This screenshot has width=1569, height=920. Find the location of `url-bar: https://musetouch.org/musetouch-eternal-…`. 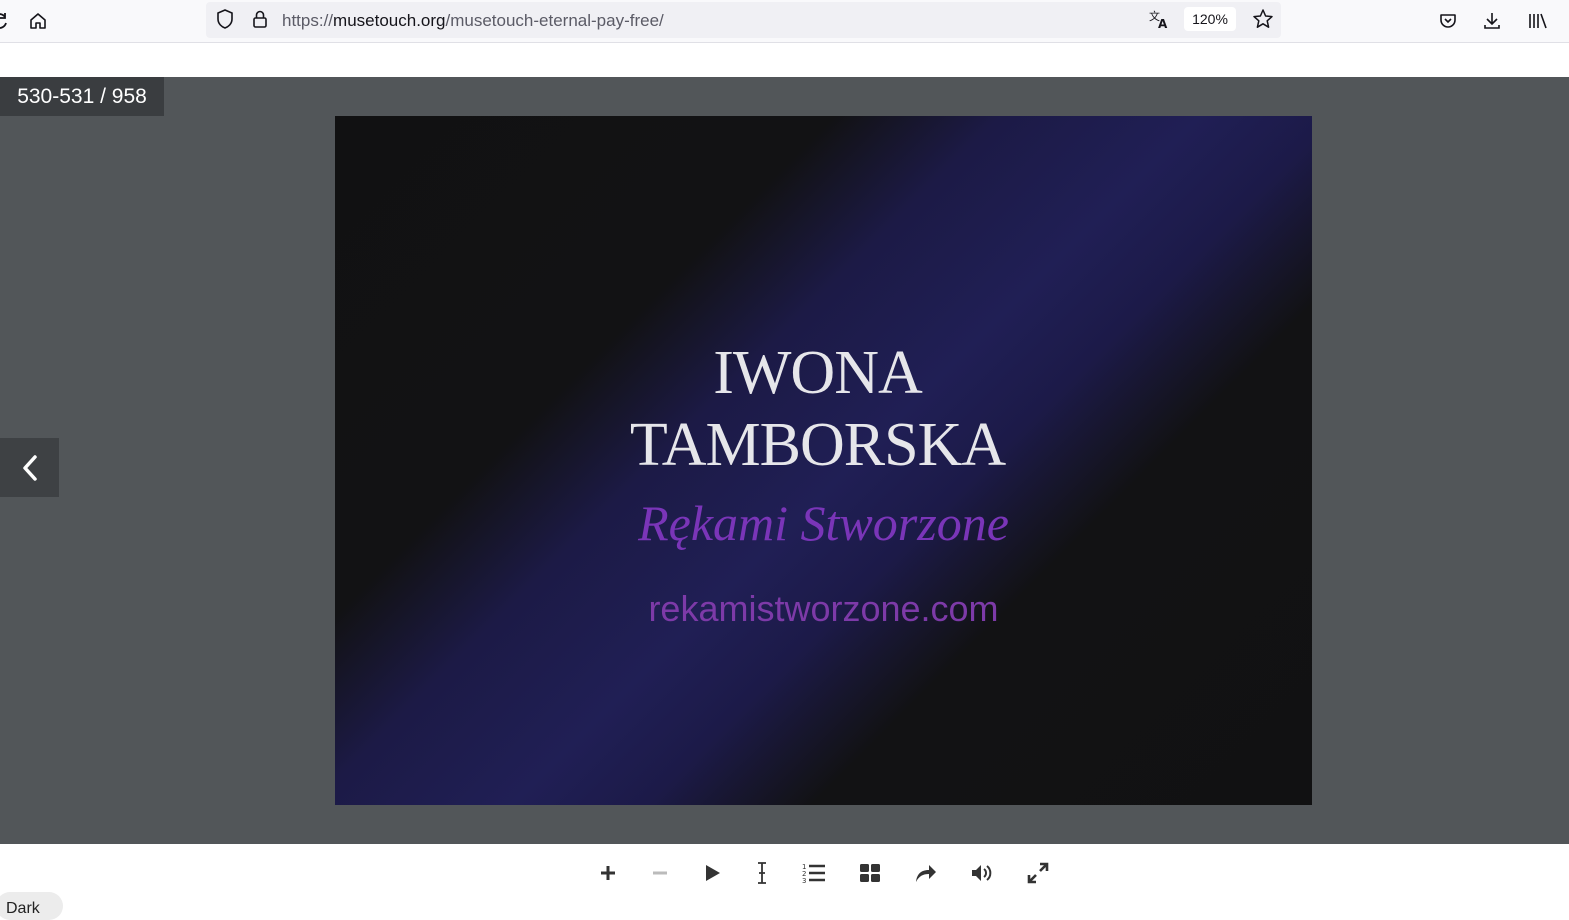

url-bar: https://musetouch.org/musetouch-eternal-… is located at coordinates (743, 20).